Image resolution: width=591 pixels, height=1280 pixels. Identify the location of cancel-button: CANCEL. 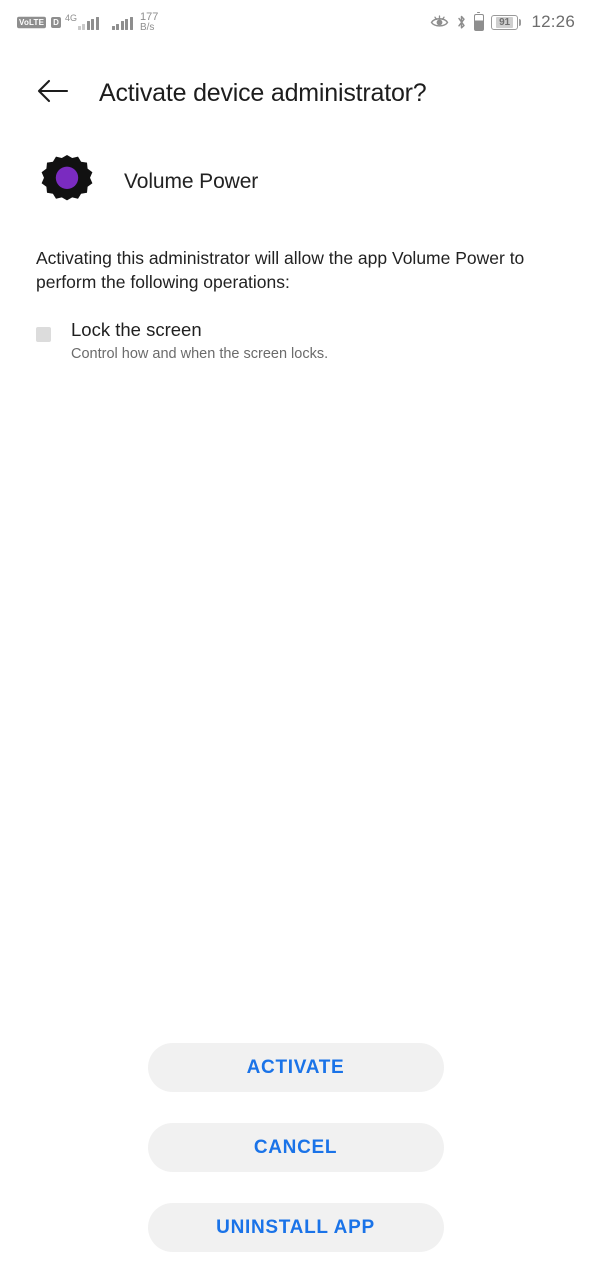
(295, 1147).